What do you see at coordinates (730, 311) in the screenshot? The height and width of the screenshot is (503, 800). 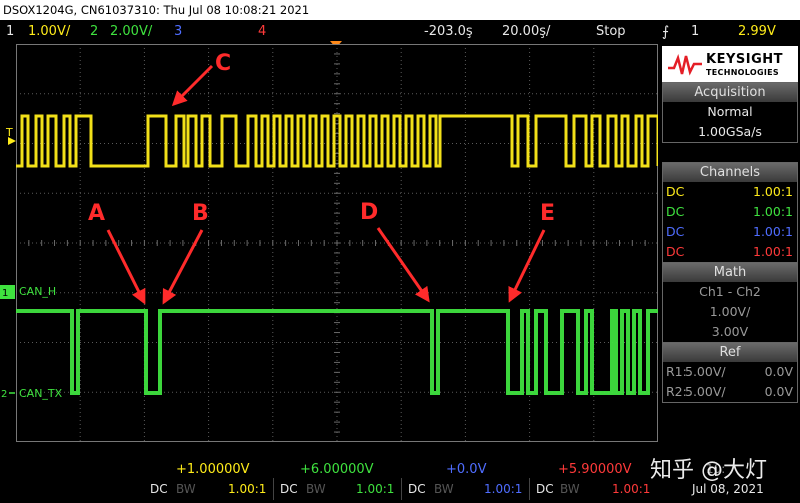 I see `math-scale: 1.00V/` at bounding box center [730, 311].